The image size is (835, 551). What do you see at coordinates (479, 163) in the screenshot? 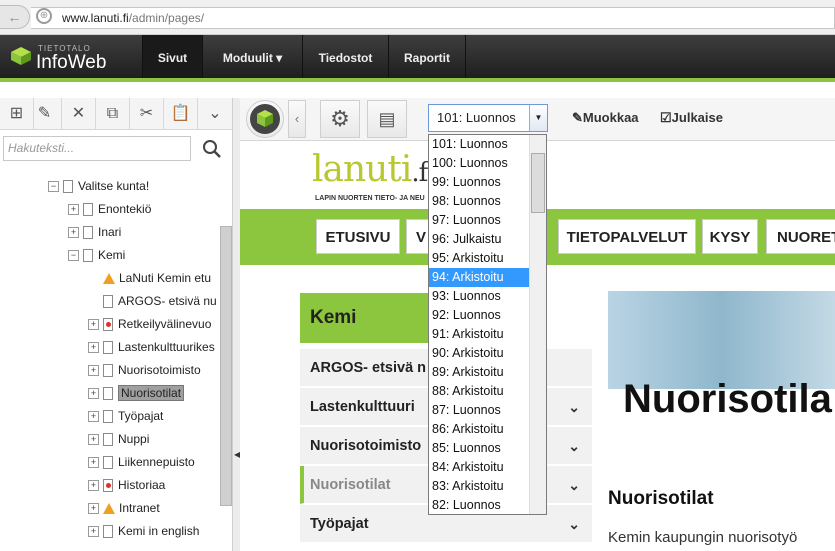
I see `version-option: 100: Luonnos` at bounding box center [479, 163].